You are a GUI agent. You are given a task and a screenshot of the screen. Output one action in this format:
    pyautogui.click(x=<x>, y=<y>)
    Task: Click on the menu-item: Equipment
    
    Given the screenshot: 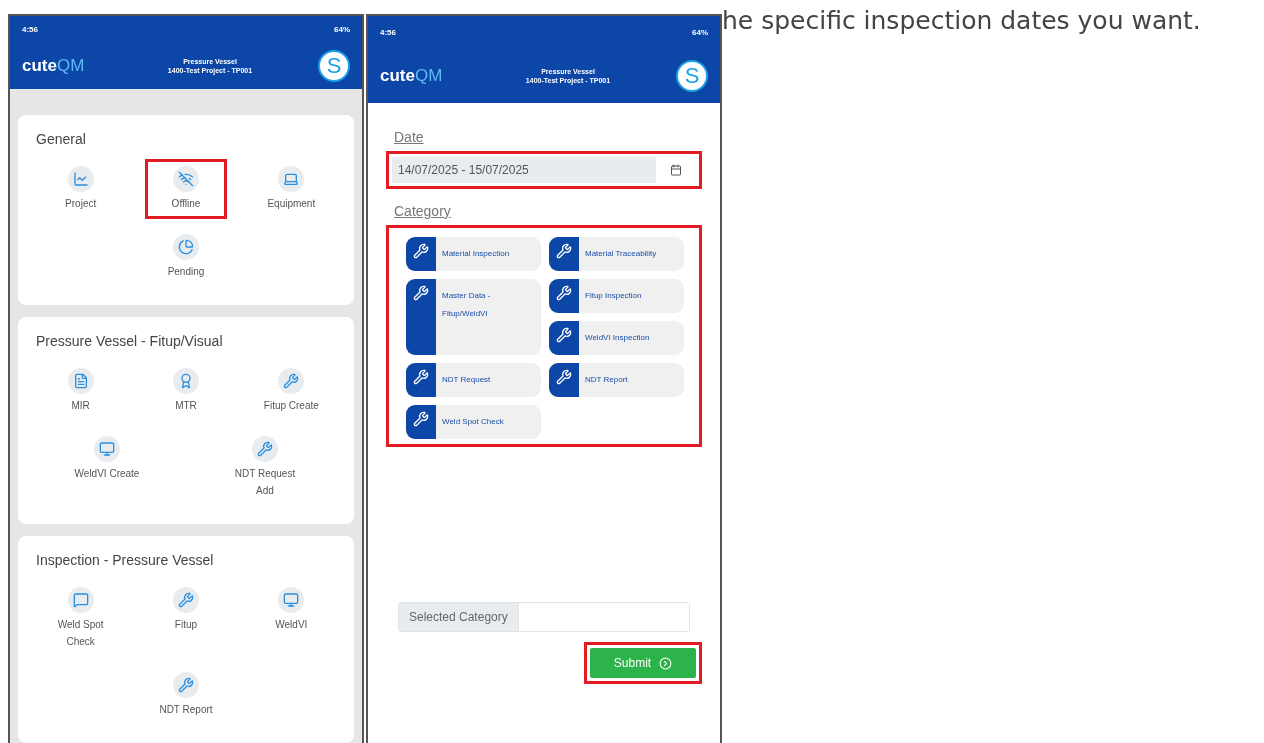 What is the action you would take?
    pyautogui.click(x=291, y=189)
    